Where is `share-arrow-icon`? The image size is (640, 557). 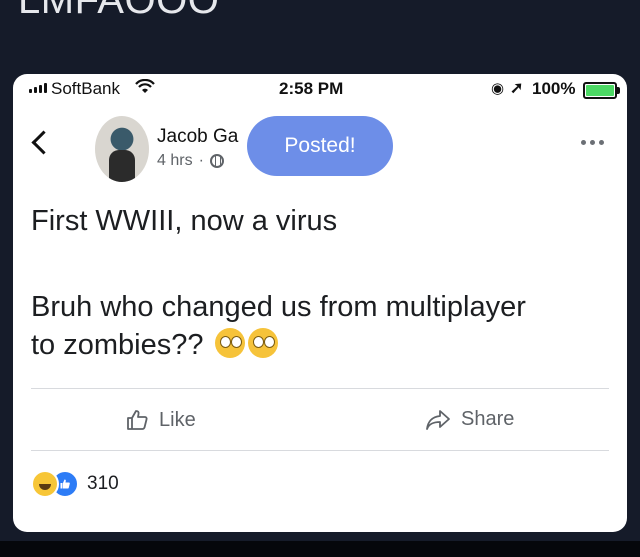
share-arrow-icon is located at coordinates (438, 419).